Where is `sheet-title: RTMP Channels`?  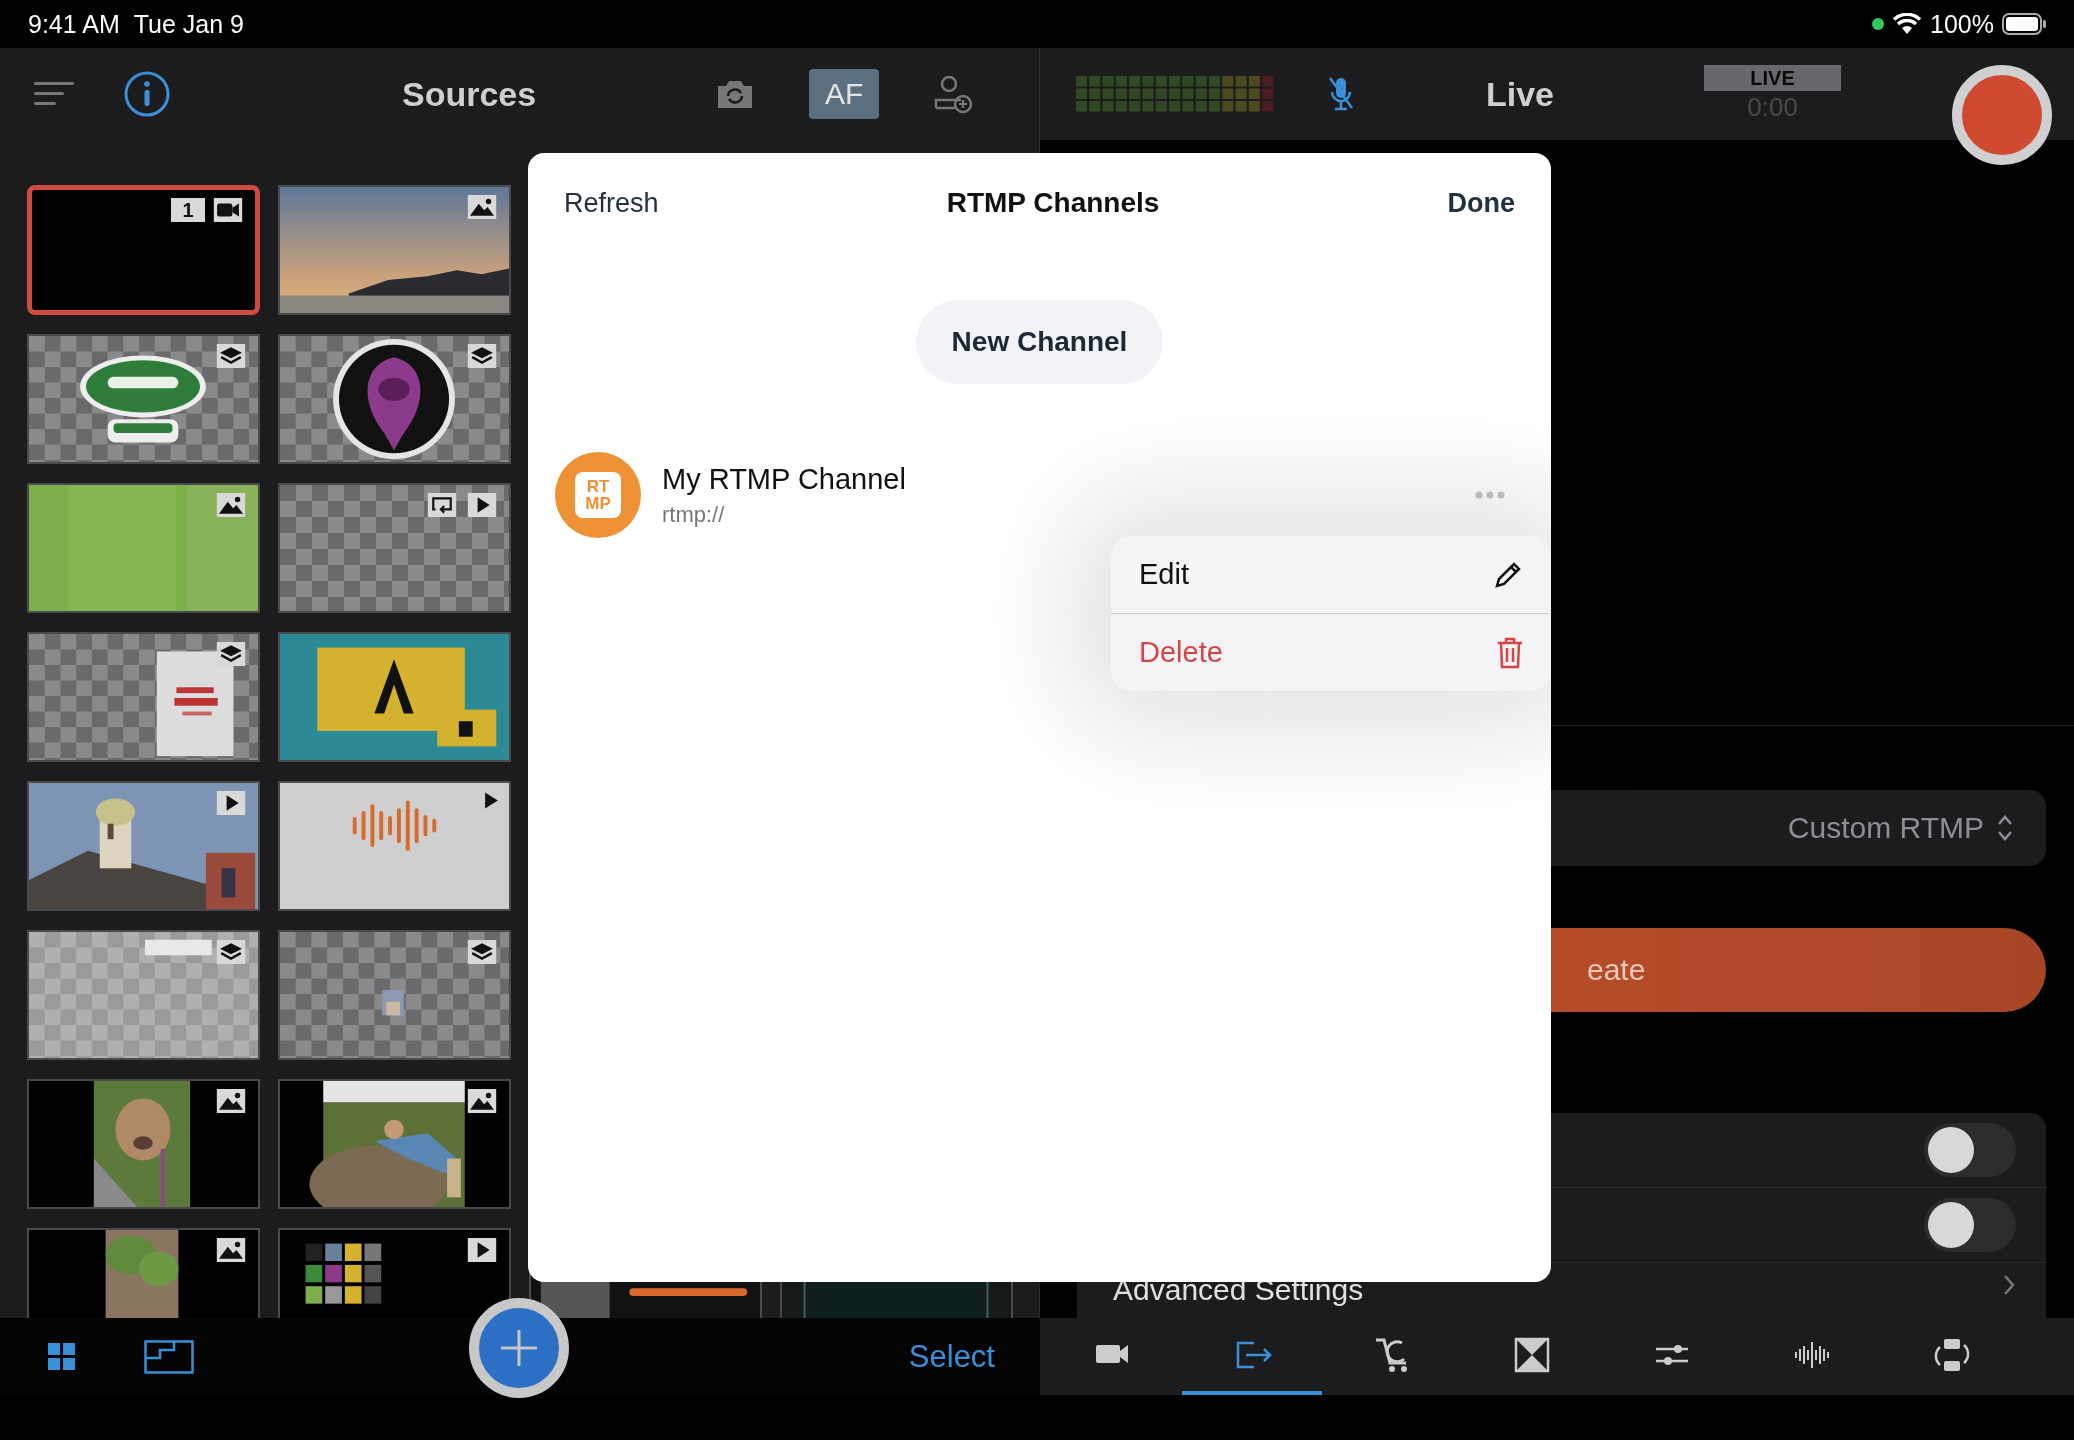
sheet-title: RTMP Channels is located at coordinates (1053, 203).